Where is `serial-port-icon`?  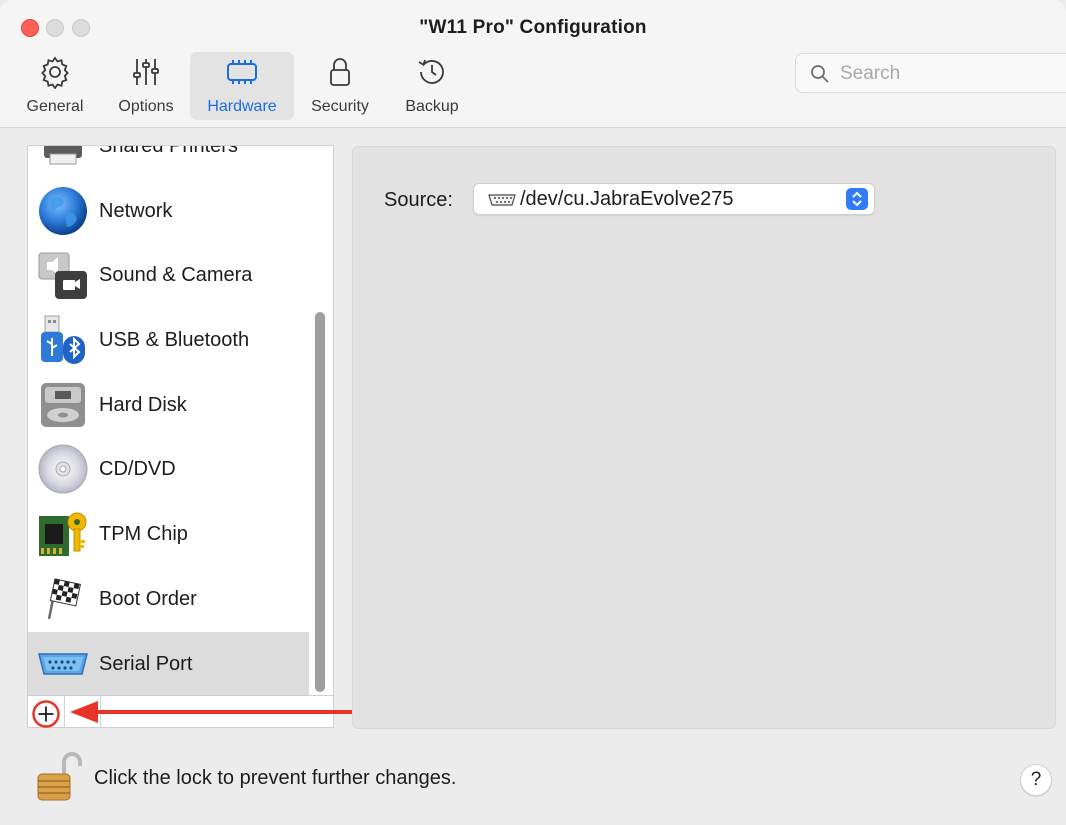 serial-port-icon is located at coordinates (63, 664).